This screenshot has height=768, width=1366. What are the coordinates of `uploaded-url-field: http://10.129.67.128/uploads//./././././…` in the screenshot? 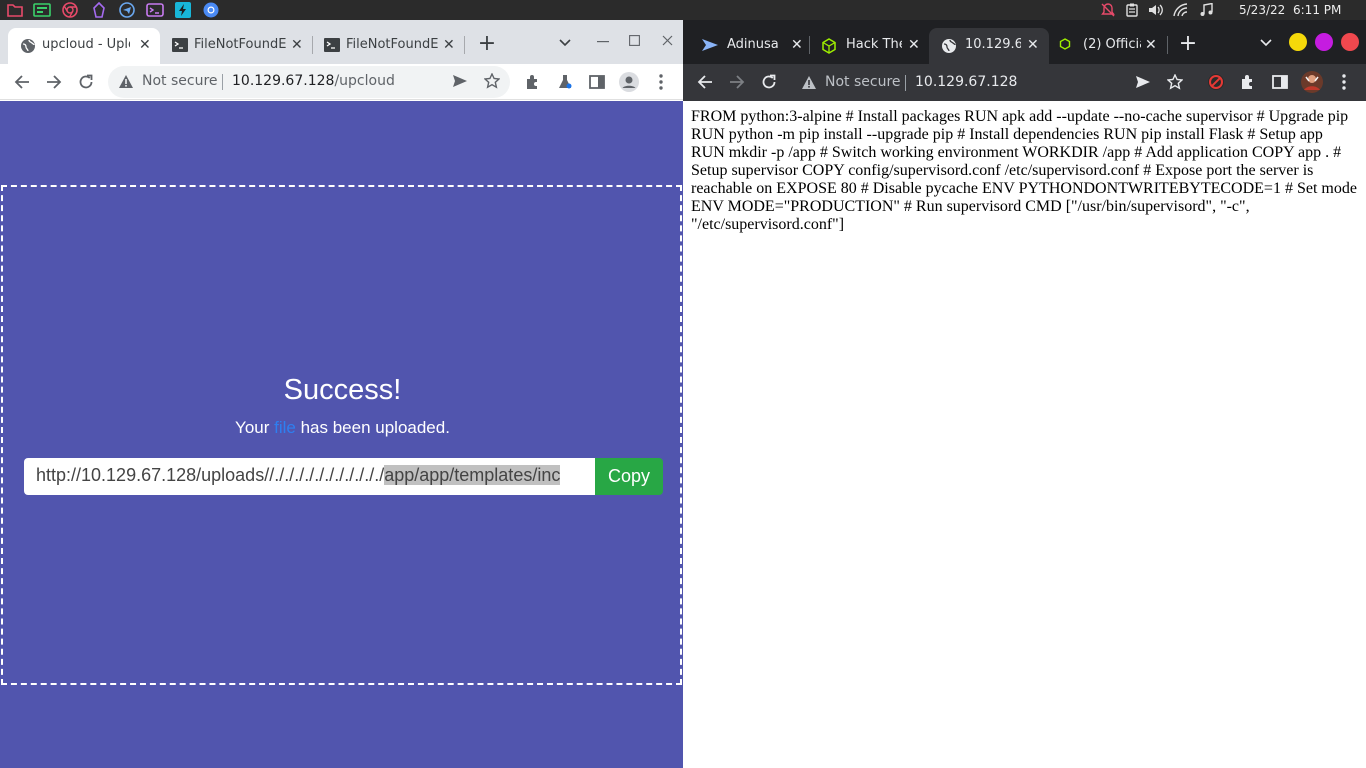 It's located at (310, 476).